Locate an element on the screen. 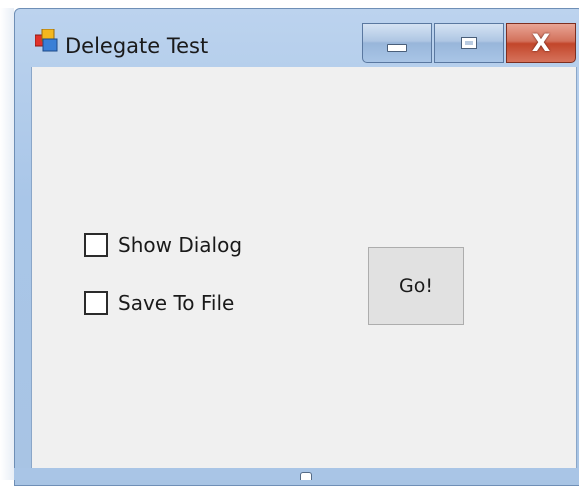 This screenshot has height=486, width=579. window-bottom-border is located at coordinates (296, 474).